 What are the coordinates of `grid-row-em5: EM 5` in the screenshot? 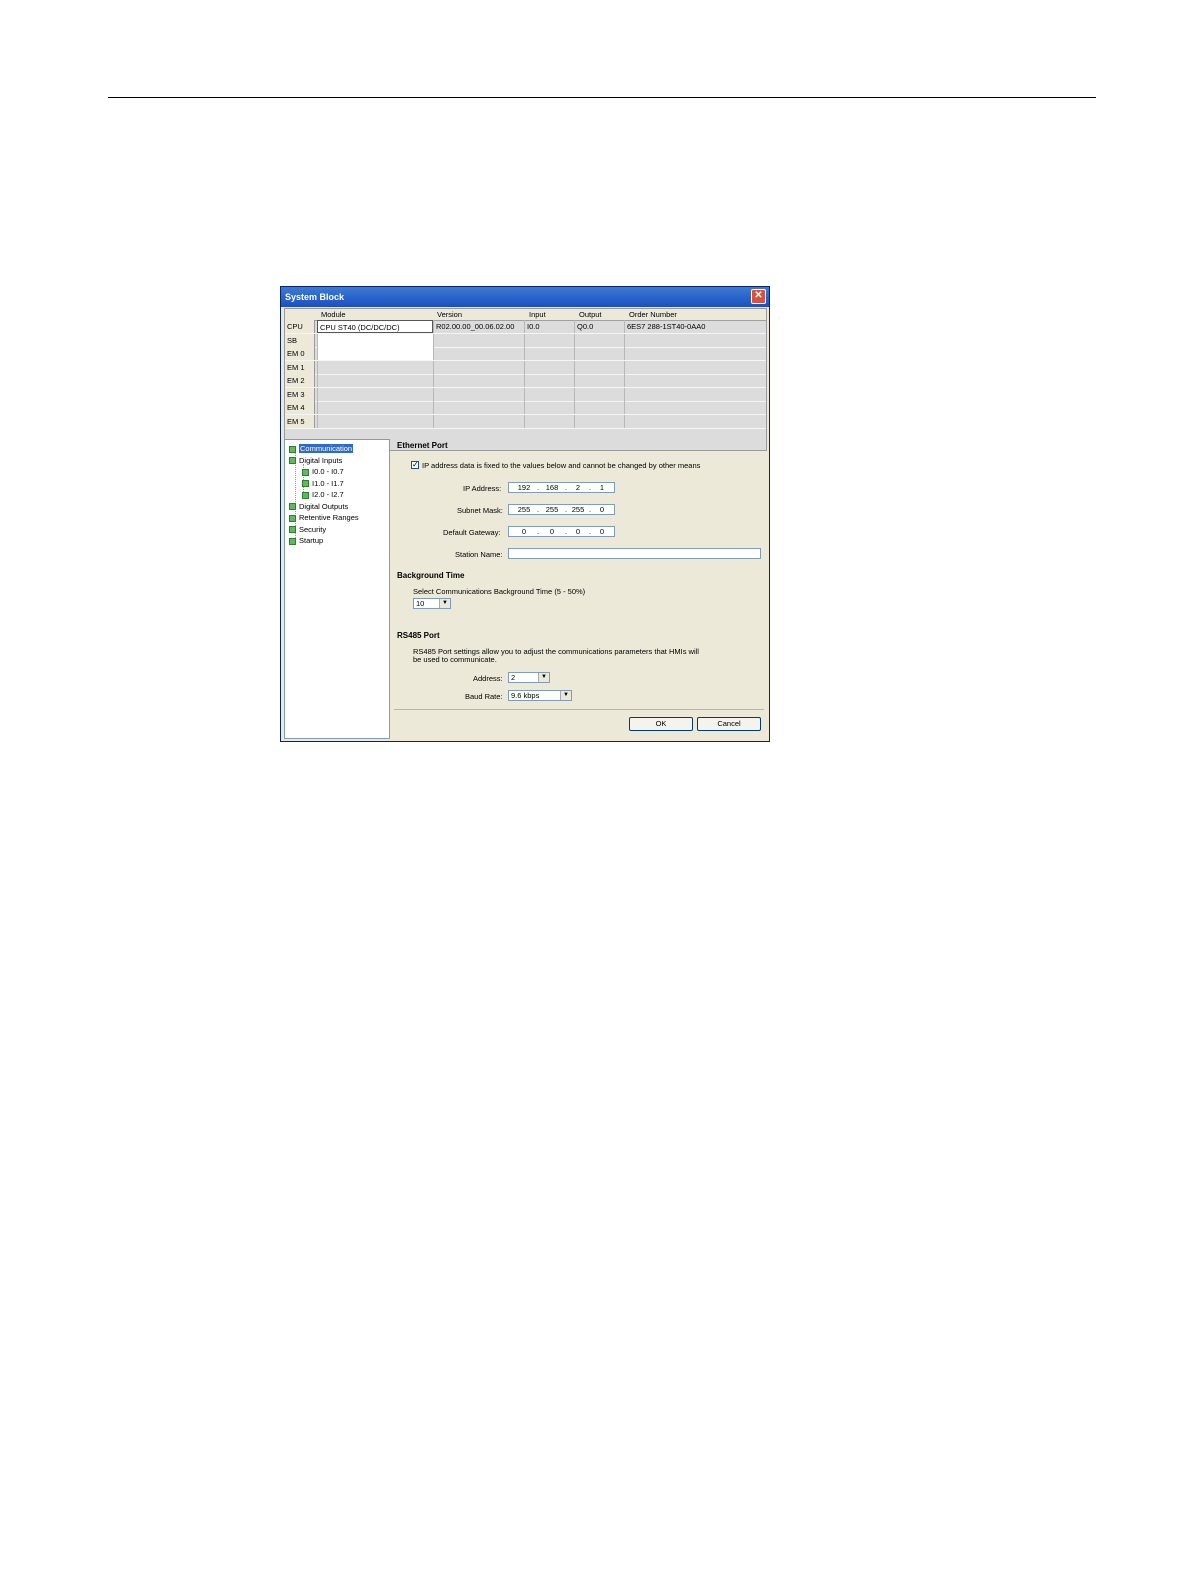 It's located at (525, 421).